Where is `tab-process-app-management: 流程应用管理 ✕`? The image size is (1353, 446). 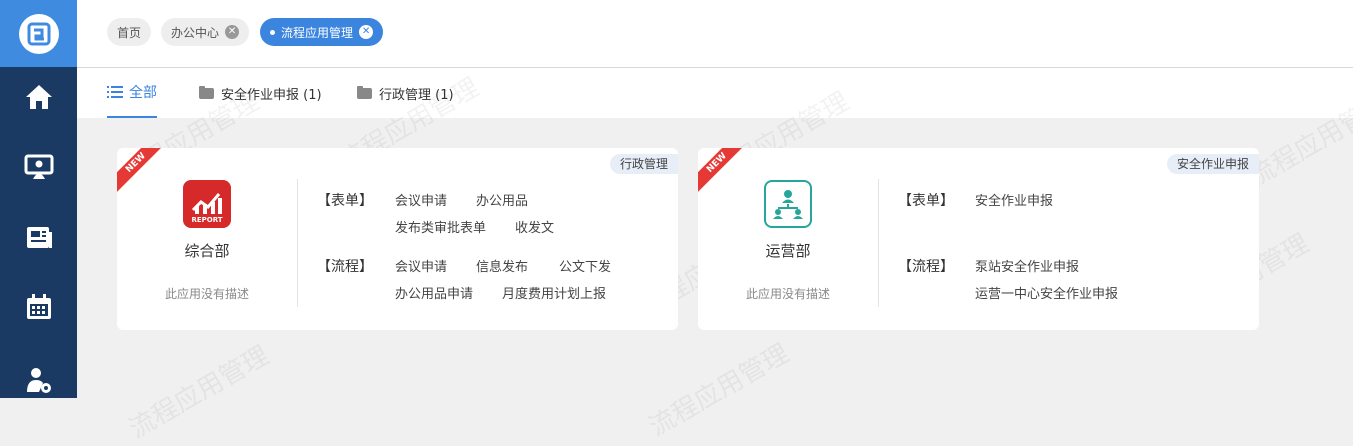
tab-process-app-management: 流程应用管理 ✕ is located at coordinates (322, 32).